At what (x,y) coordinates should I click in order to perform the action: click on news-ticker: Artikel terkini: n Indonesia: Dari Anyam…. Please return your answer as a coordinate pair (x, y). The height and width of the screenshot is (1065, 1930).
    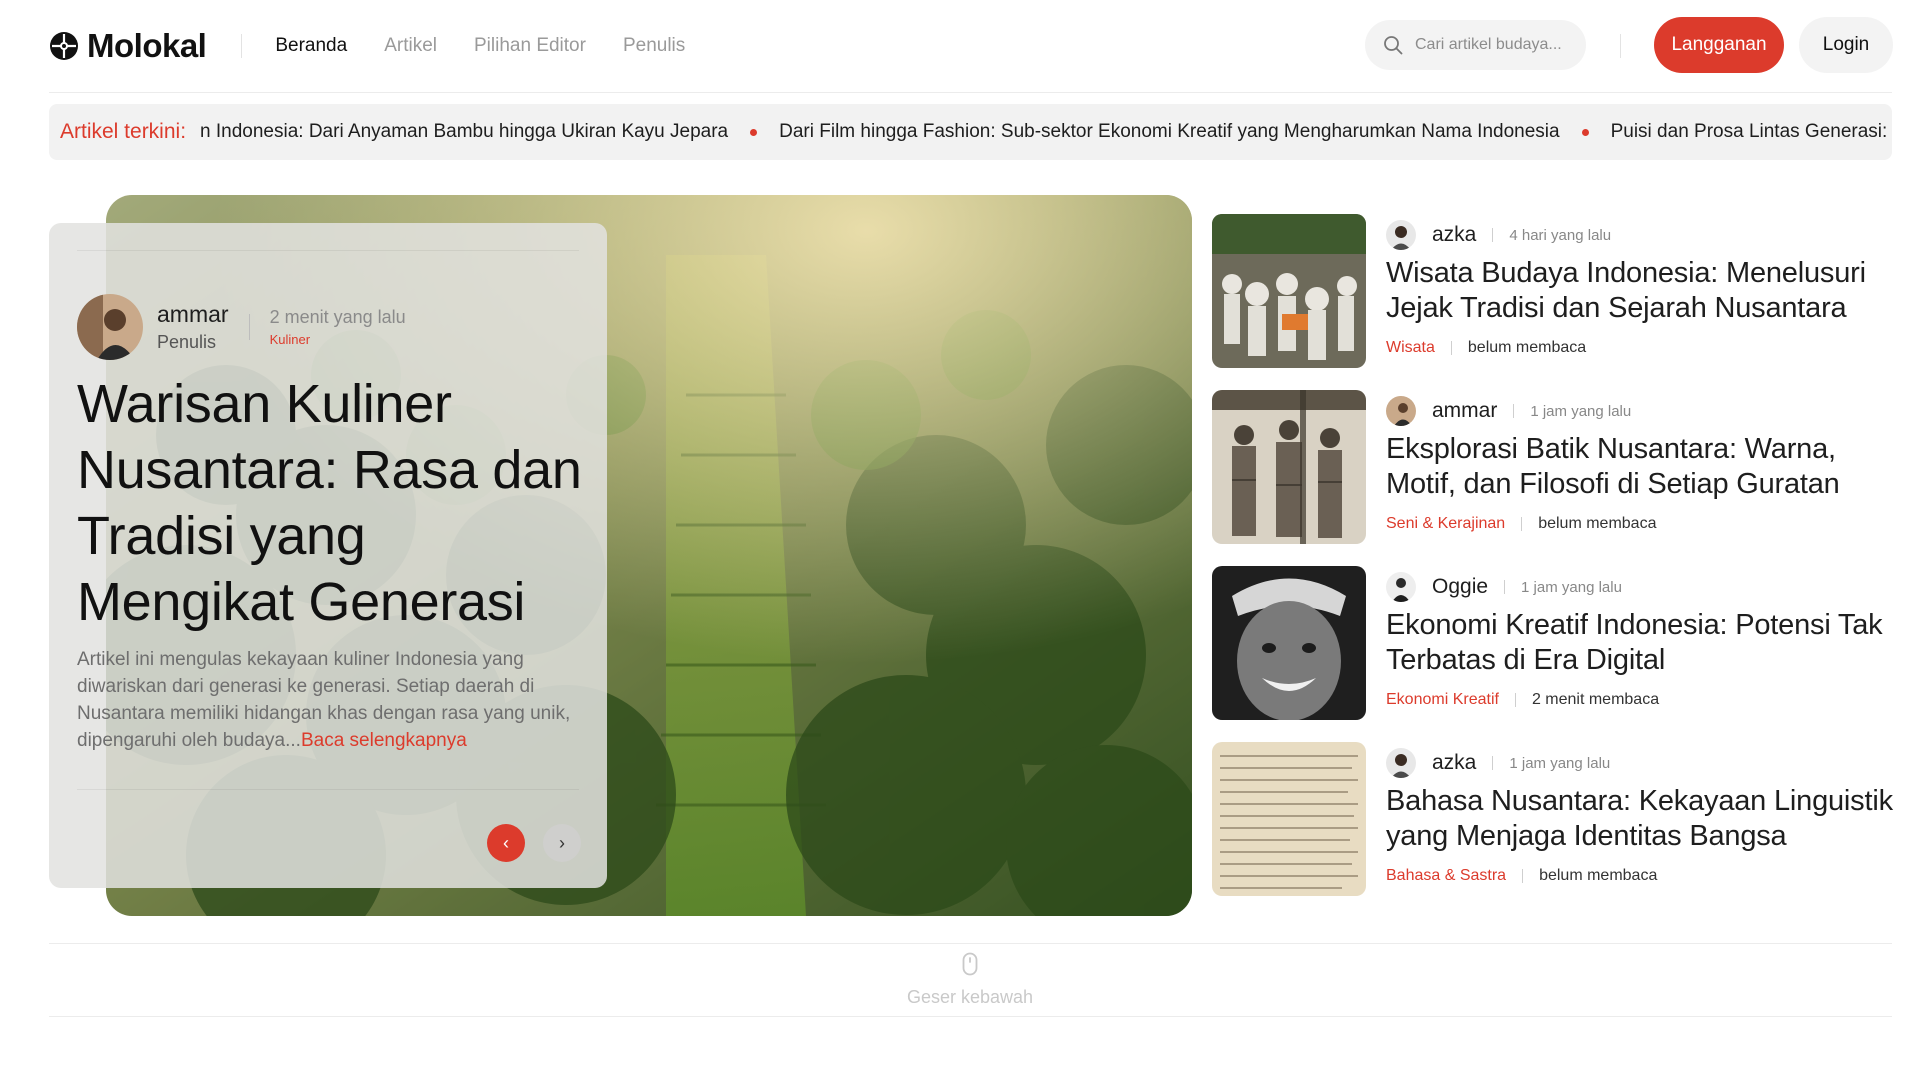
    Looking at the image, I should click on (970, 132).